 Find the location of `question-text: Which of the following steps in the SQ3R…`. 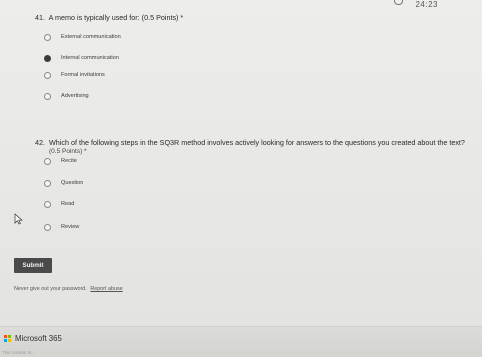

question-text: Which of the following steps in the SQ3R… is located at coordinates (257, 142).